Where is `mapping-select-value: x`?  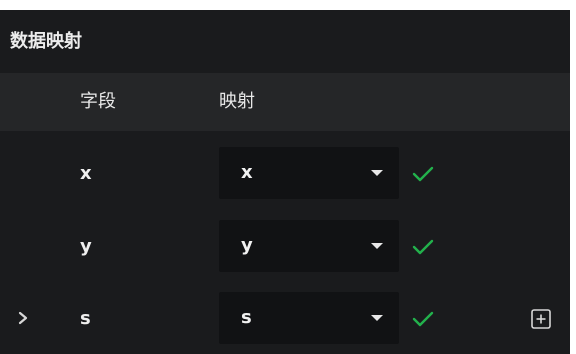
mapping-select-value: x is located at coordinates (247, 172).